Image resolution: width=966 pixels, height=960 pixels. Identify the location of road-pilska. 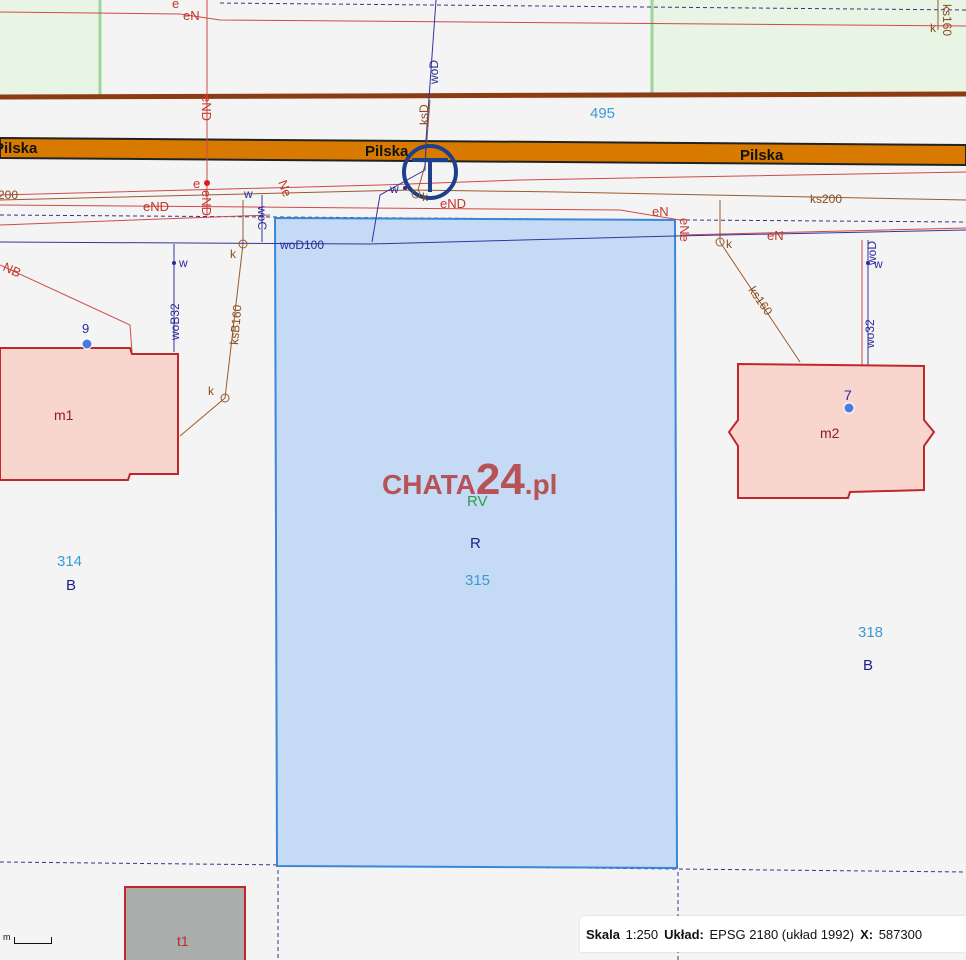
(483, 151).